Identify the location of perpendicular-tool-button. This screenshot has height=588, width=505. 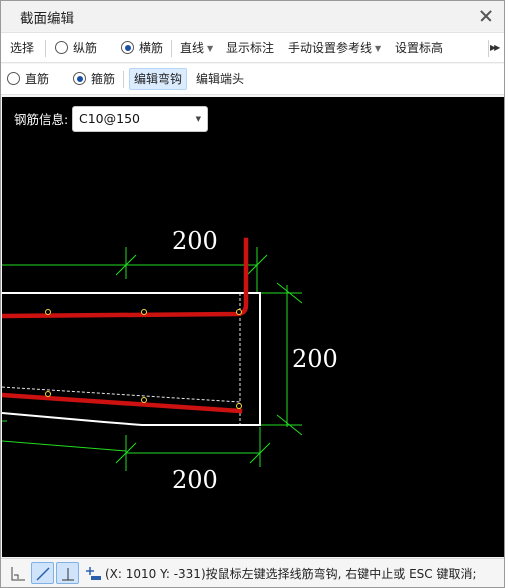
(67, 573).